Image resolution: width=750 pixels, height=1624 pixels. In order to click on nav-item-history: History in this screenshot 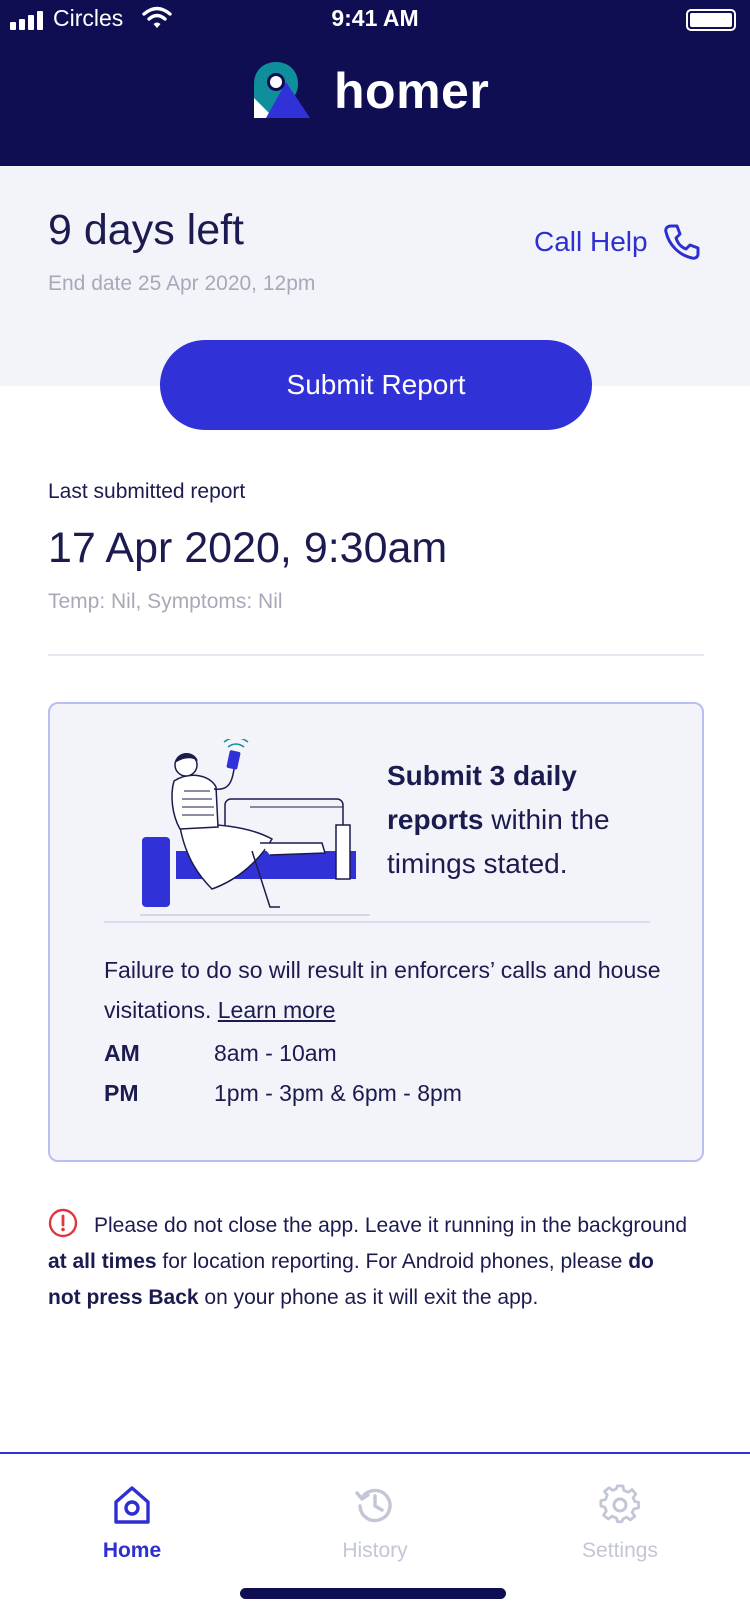, I will do `click(375, 1523)`.